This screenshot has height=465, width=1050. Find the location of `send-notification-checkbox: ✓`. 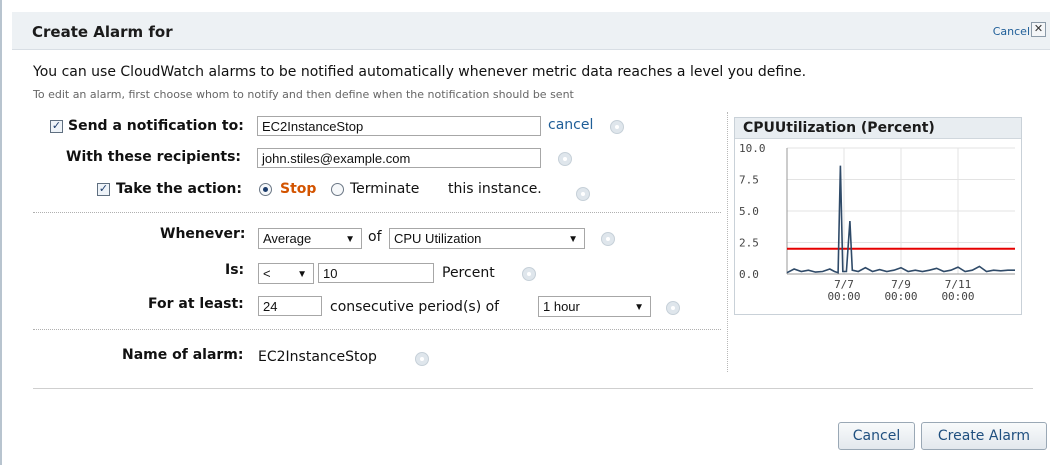

send-notification-checkbox: ✓ is located at coordinates (56, 126).